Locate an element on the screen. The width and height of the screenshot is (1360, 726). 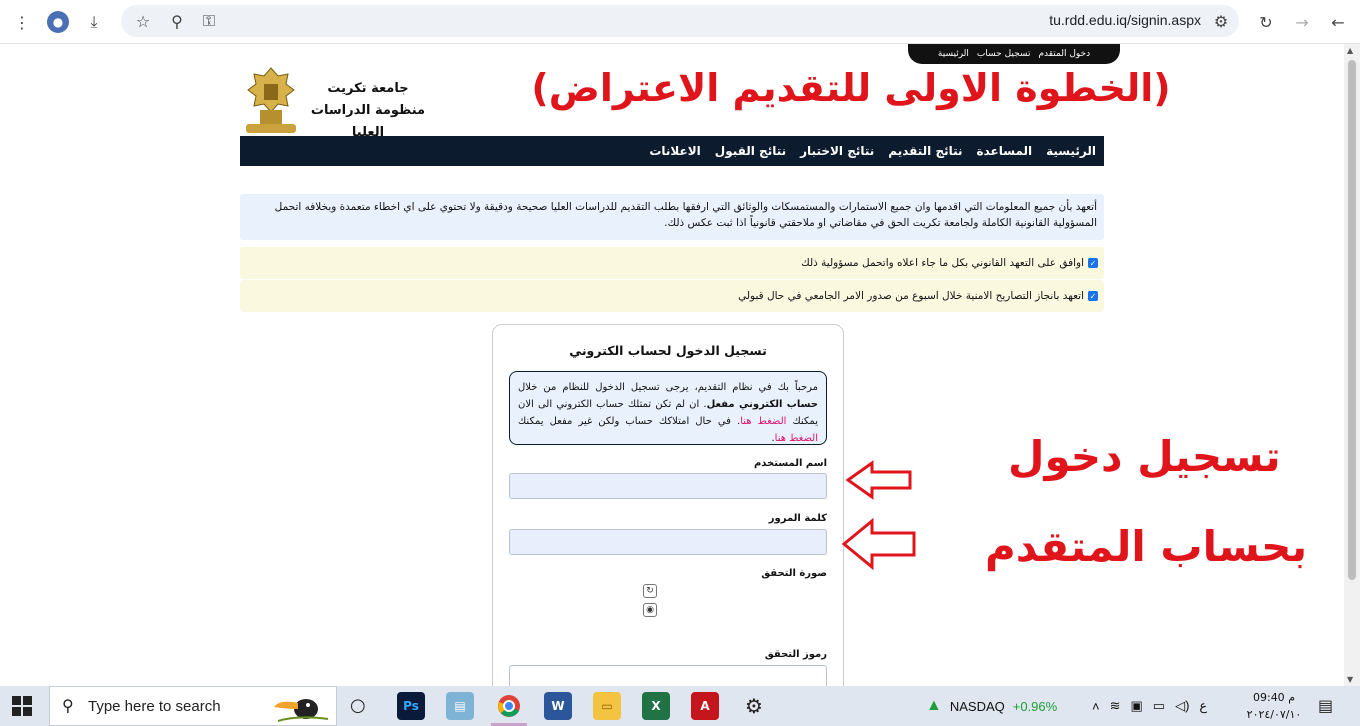
profile-avatar: ● is located at coordinates (58, 22).